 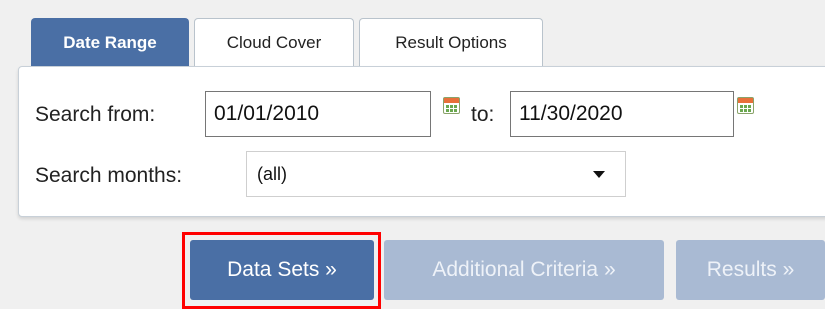 I want to click on from-date-input: 01/01/2010, so click(x=318, y=114).